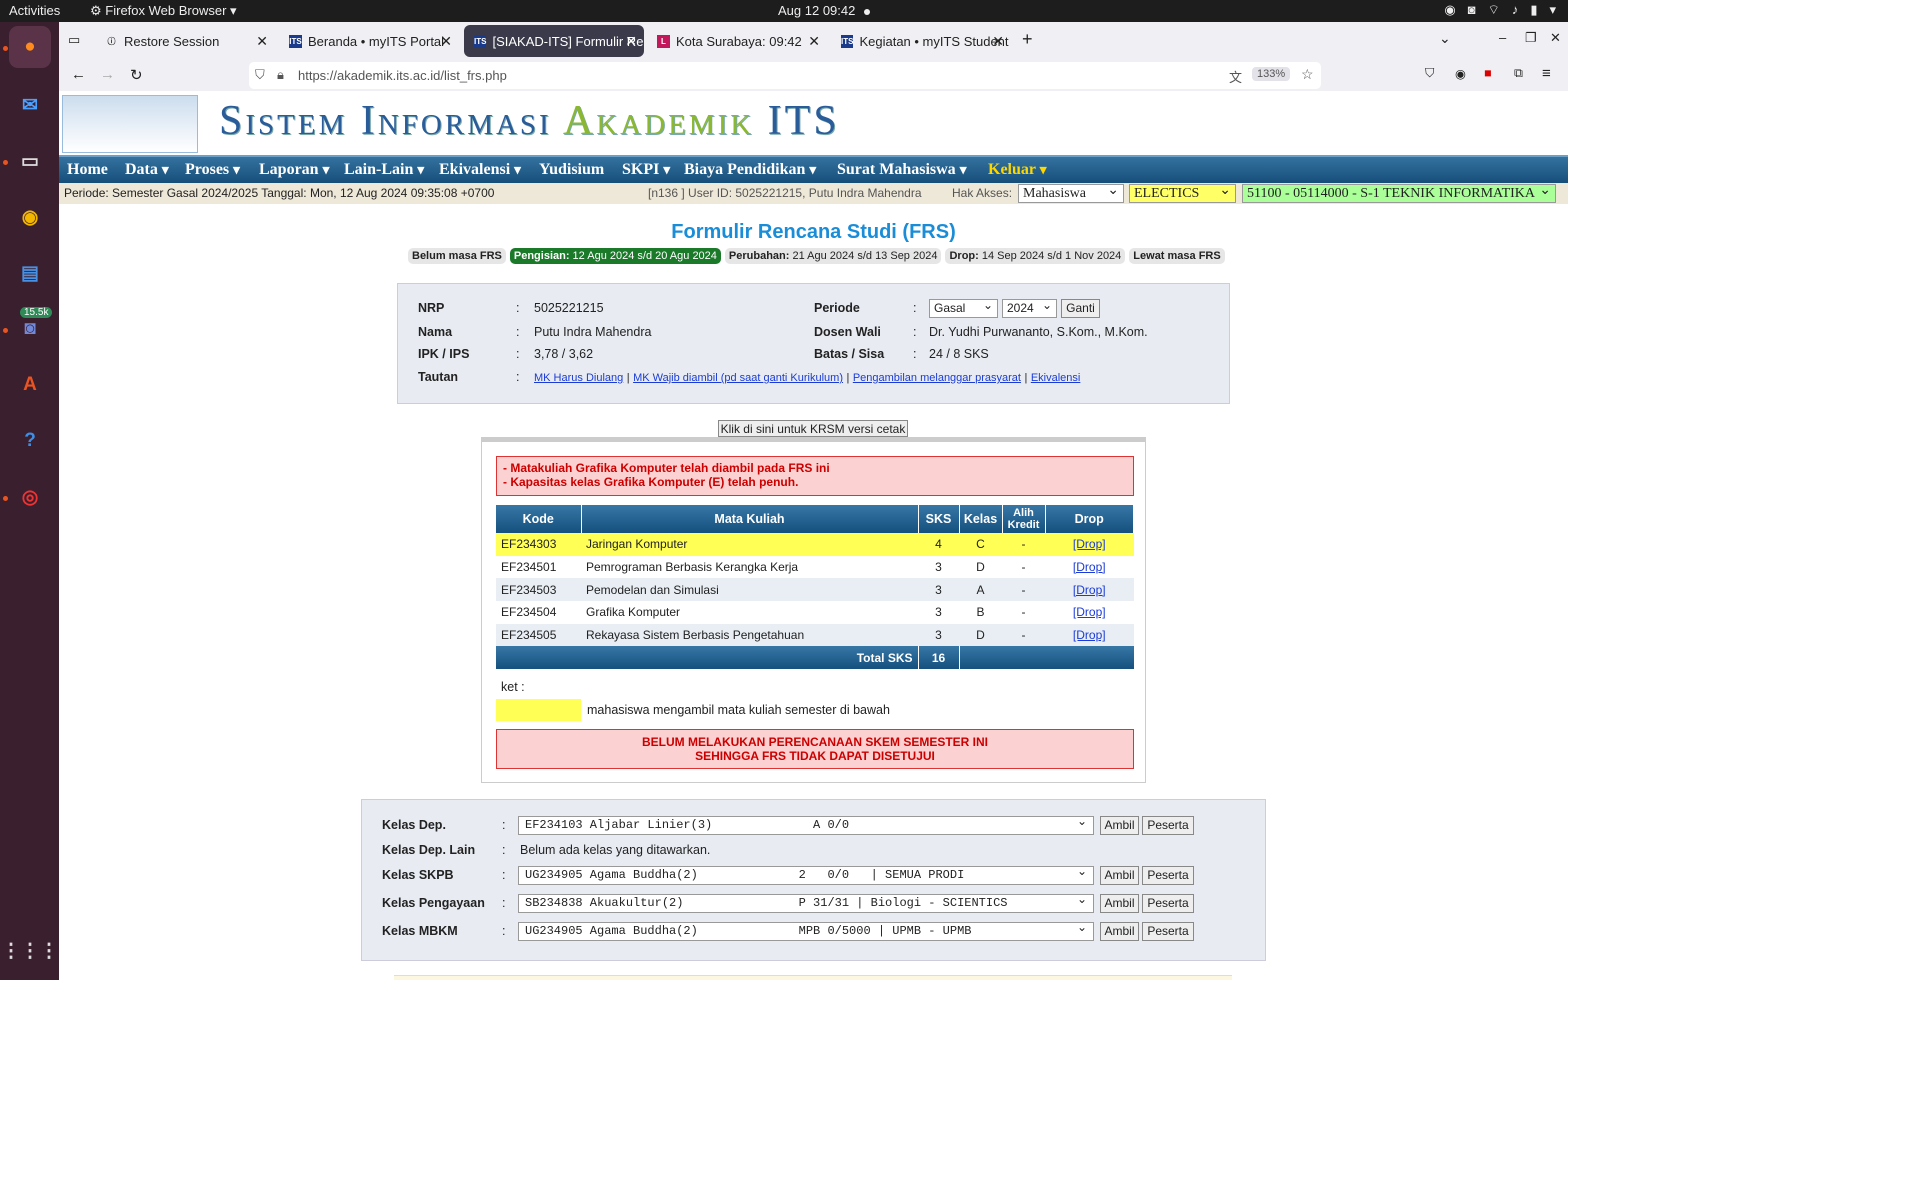 Image resolution: width=1920 pixels, height=1200 pixels. What do you see at coordinates (554, 41) in the screenshot?
I see `tab-siakad-frs: ITS [SIAKAD-ITS] Formulir Re ✕` at bounding box center [554, 41].